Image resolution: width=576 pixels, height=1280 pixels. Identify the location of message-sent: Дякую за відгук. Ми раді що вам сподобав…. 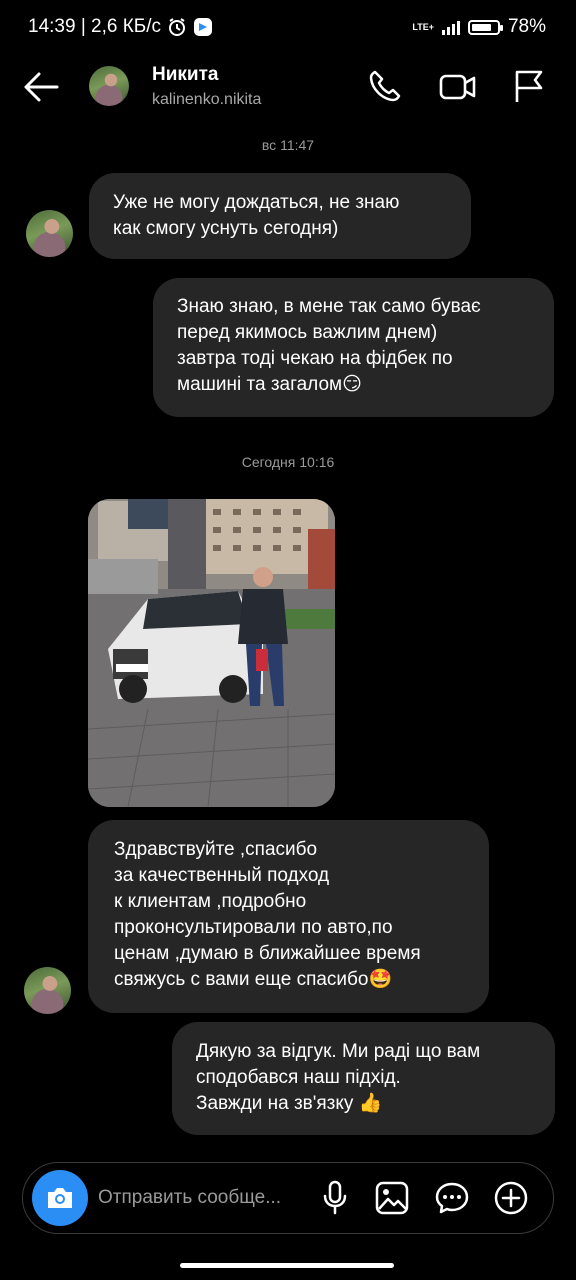
(363, 1078).